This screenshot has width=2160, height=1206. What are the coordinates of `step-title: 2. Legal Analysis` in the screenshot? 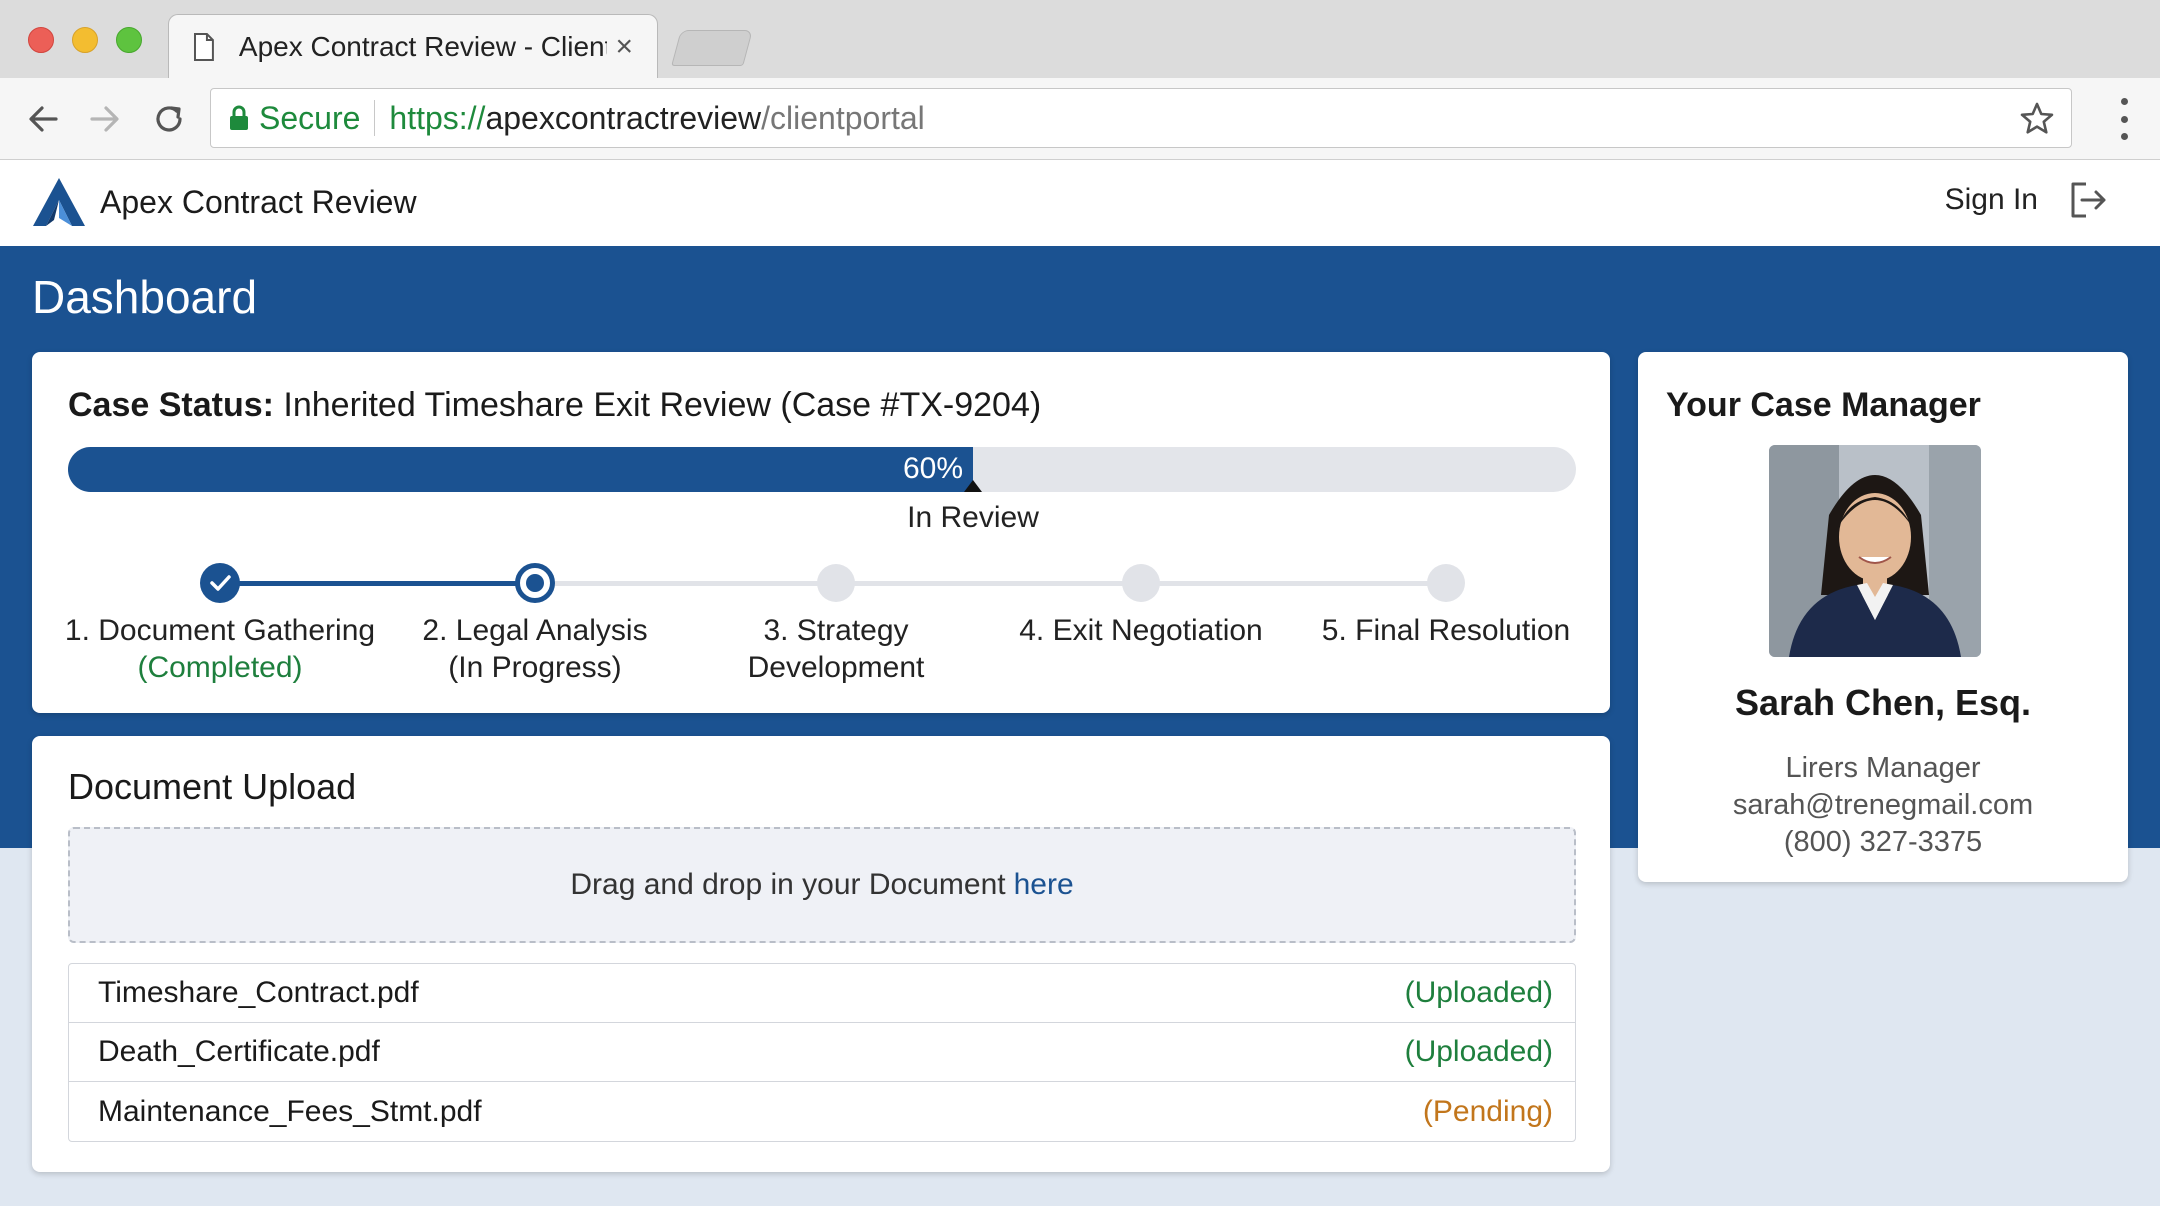 It's located at (535, 630).